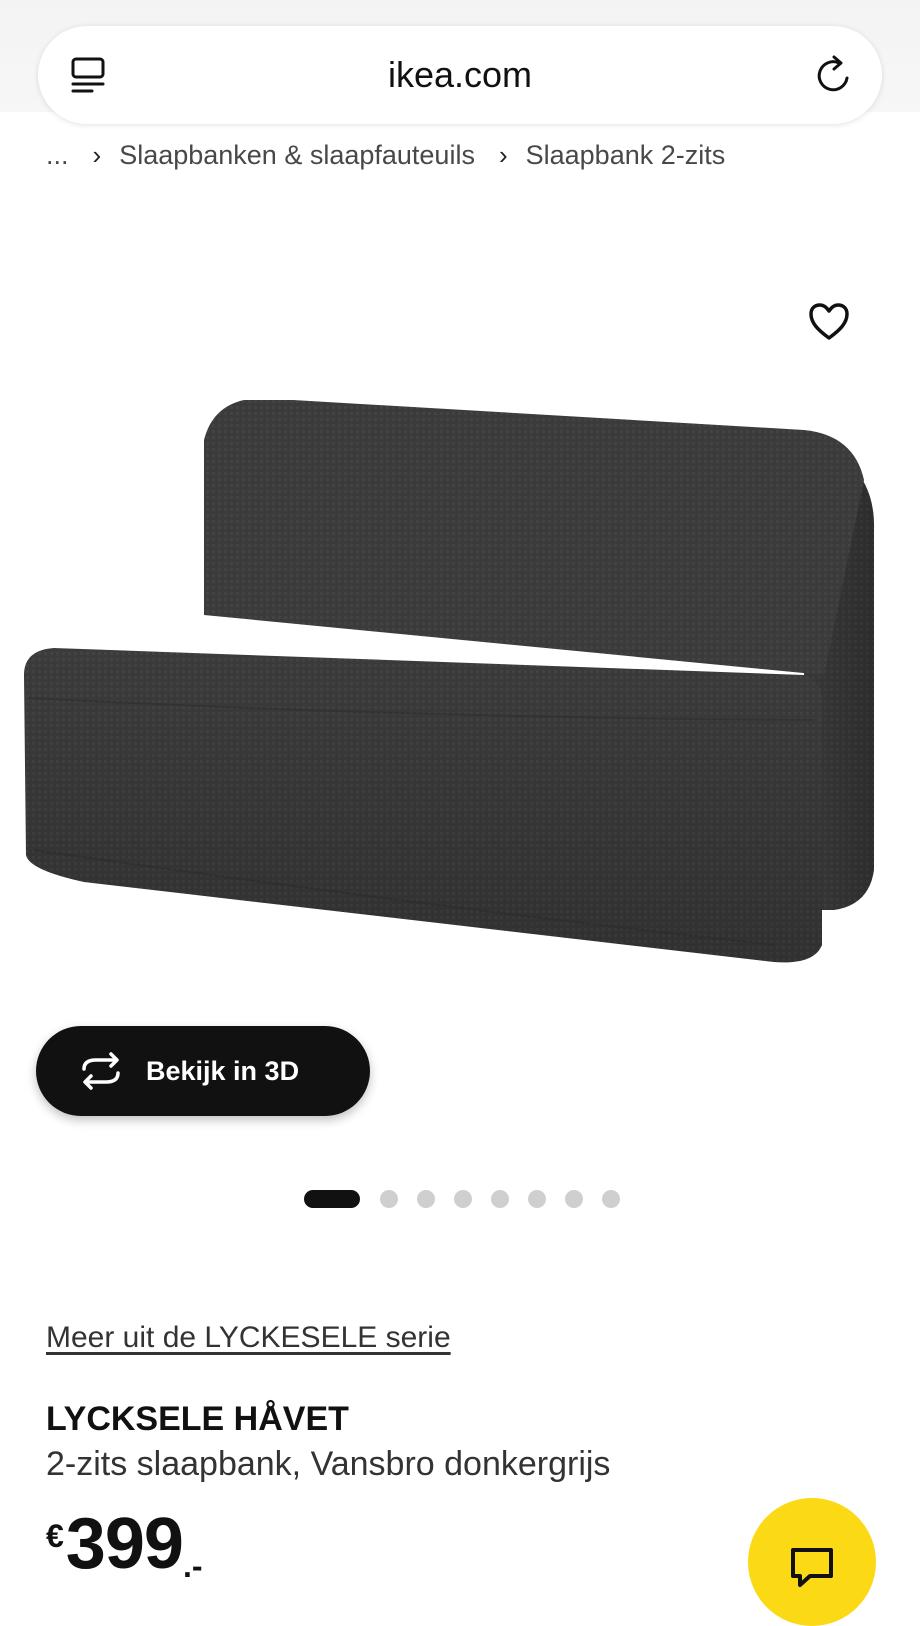 Image resolution: width=920 pixels, height=1626 pixels. What do you see at coordinates (626, 155) in the screenshot?
I see `breadcrumb-item-two-seat: Slaapbank 2-zits` at bounding box center [626, 155].